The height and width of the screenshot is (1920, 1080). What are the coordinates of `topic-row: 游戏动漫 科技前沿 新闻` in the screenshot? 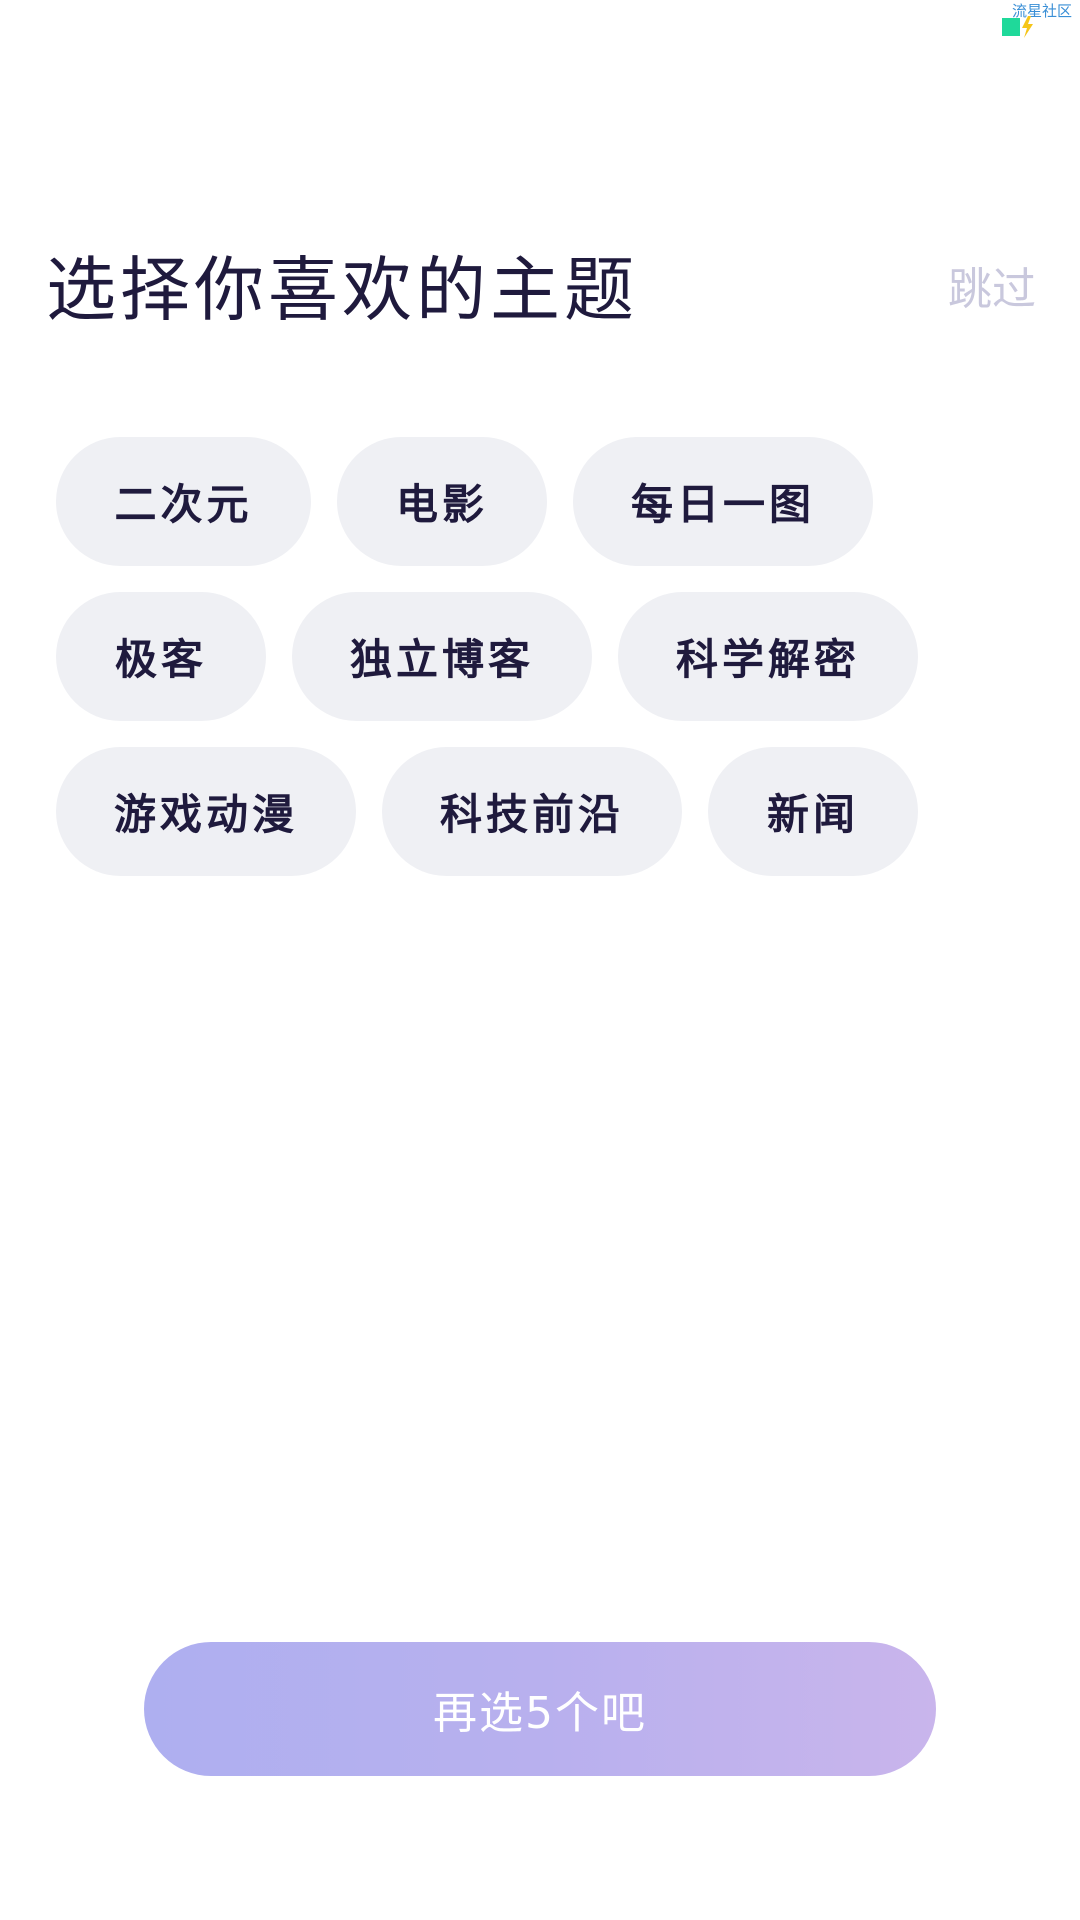 It's located at (506, 811).